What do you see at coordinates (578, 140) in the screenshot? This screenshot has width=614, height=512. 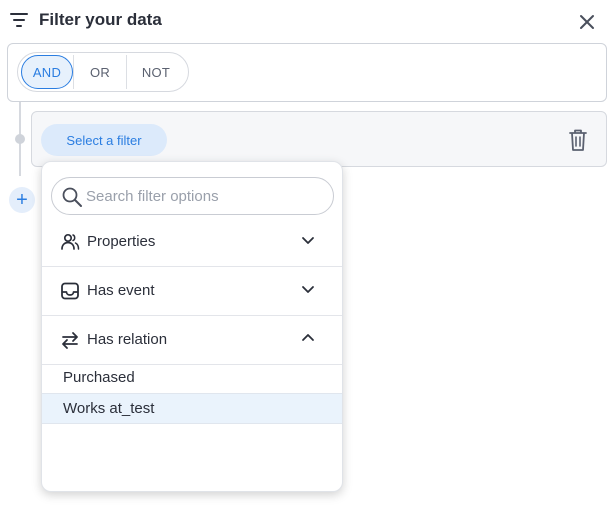 I see `trash-icon` at bounding box center [578, 140].